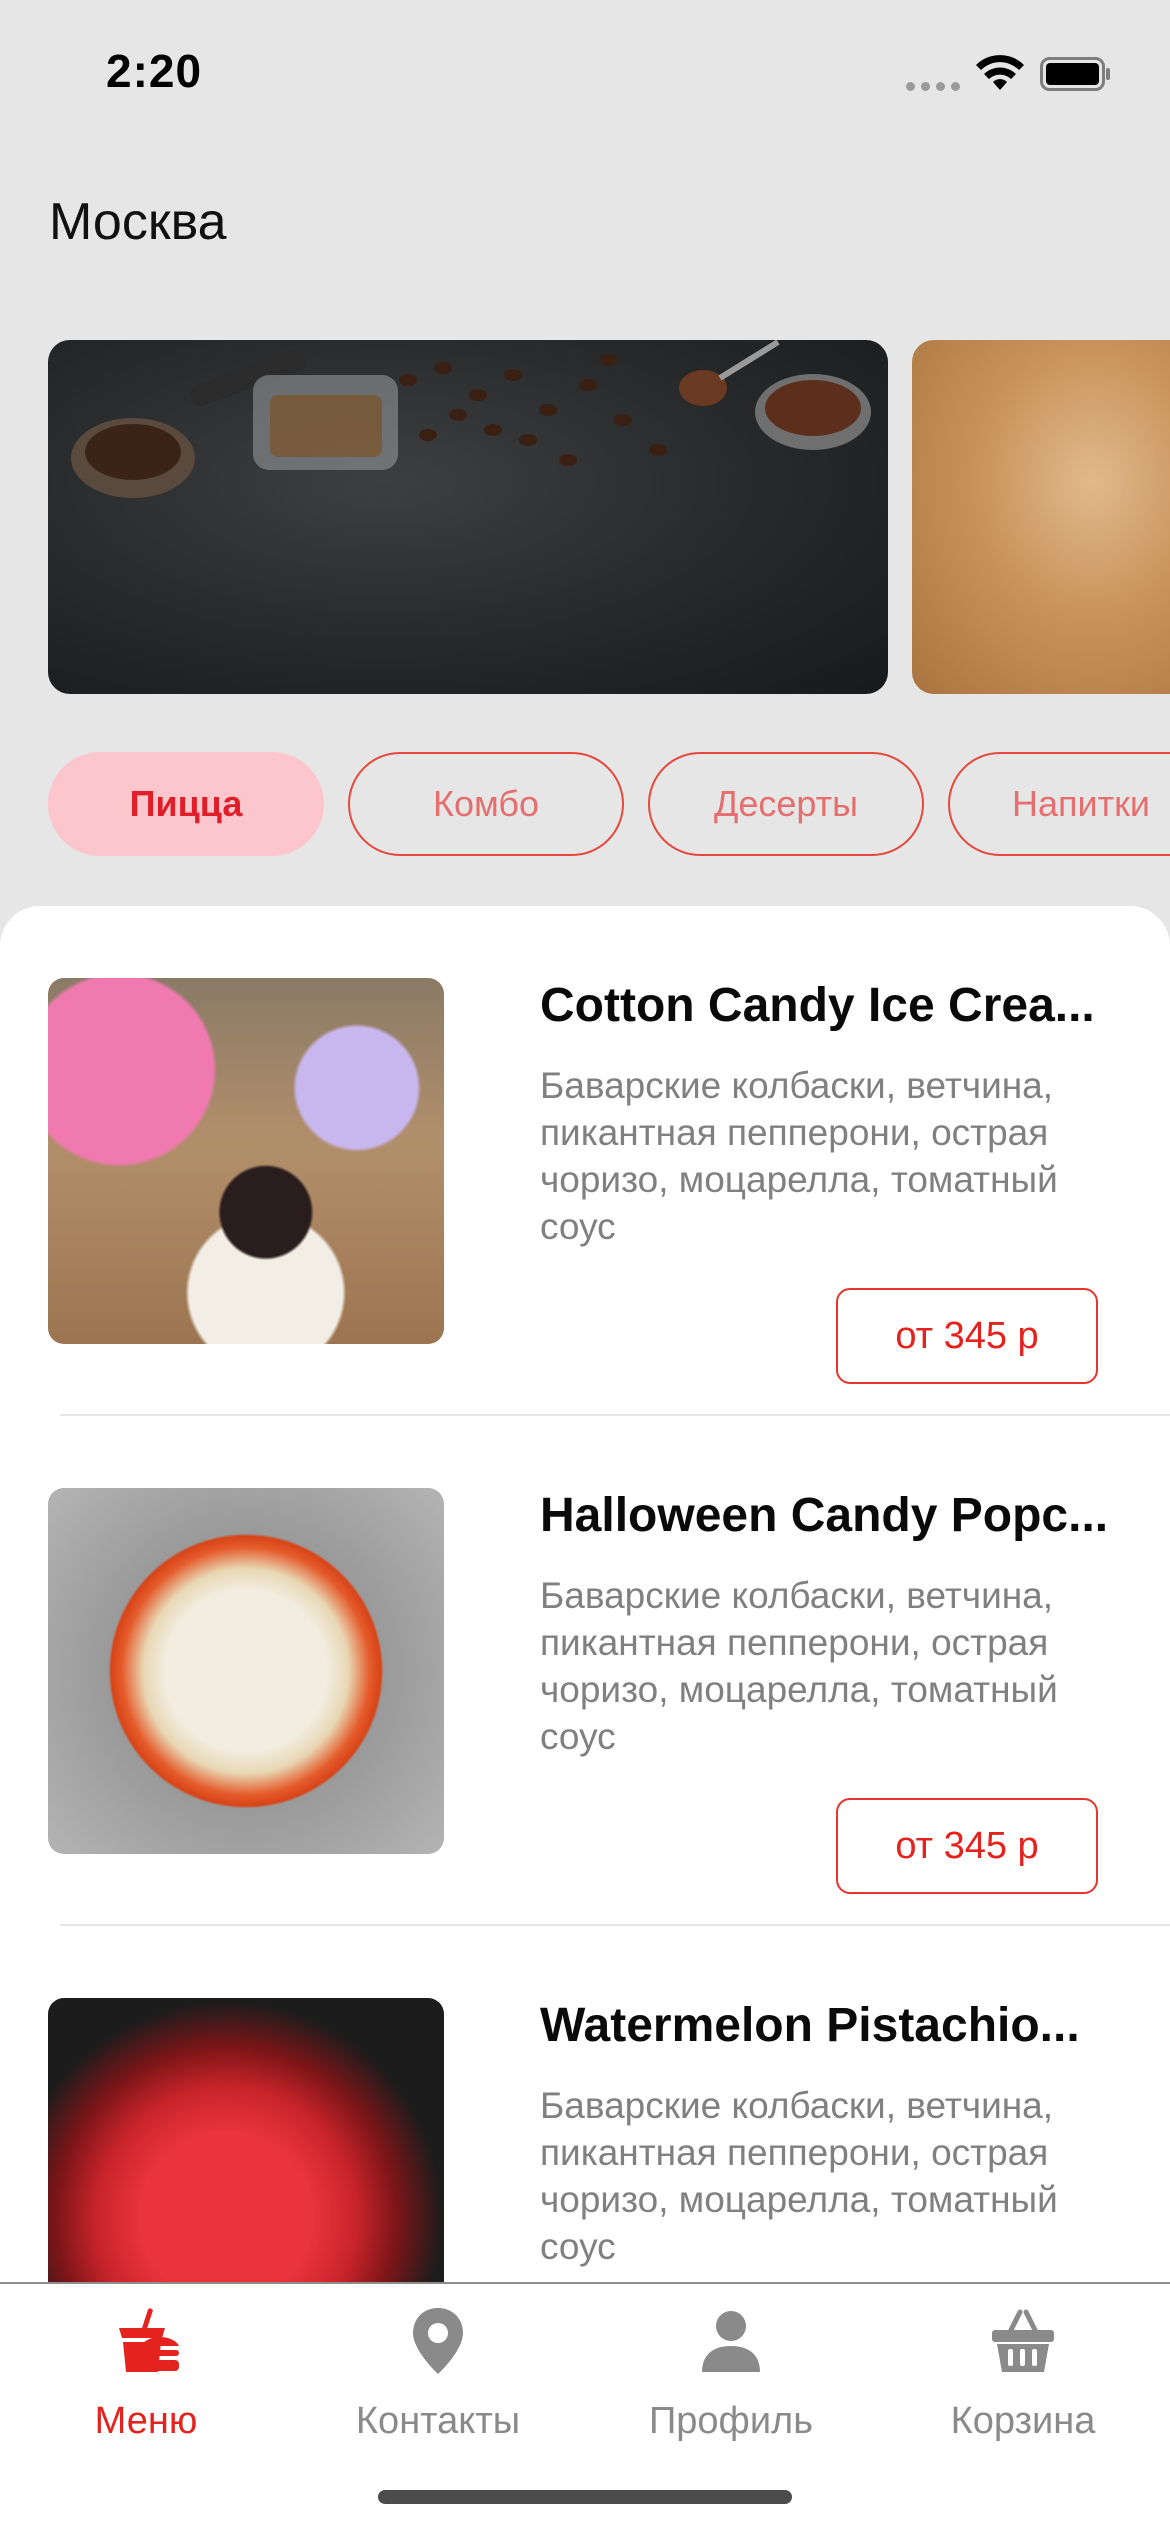 This screenshot has width=1170, height=2532. I want to click on category-tabs: Пицца Комбо Десерты Напитки, so click(585, 805).